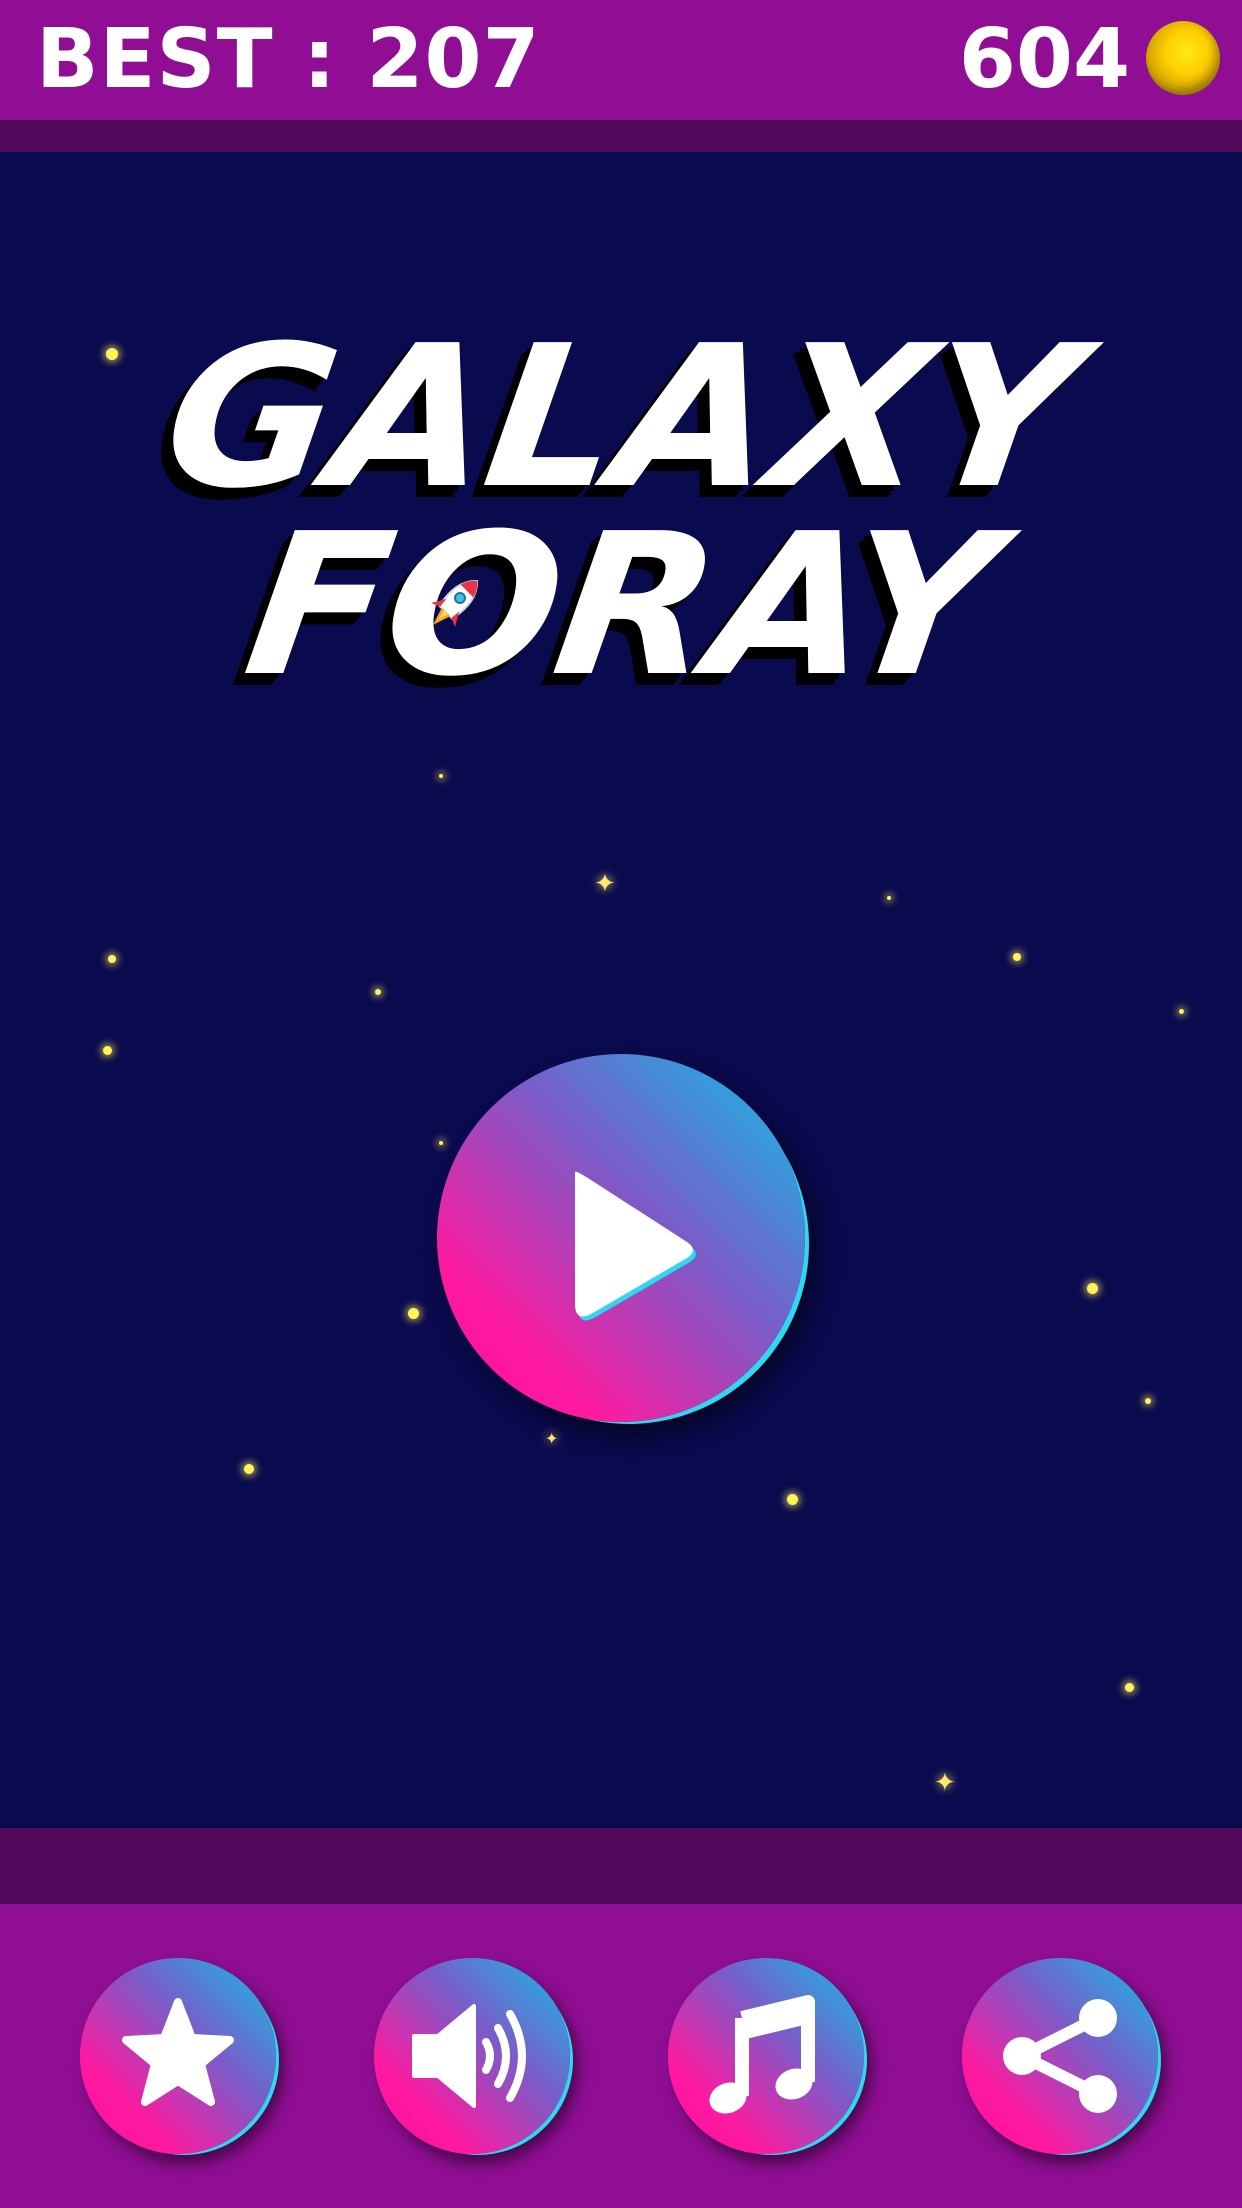 The width and height of the screenshot is (1242, 2208). I want to click on best-score: BEST : 207, so click(288, 59).